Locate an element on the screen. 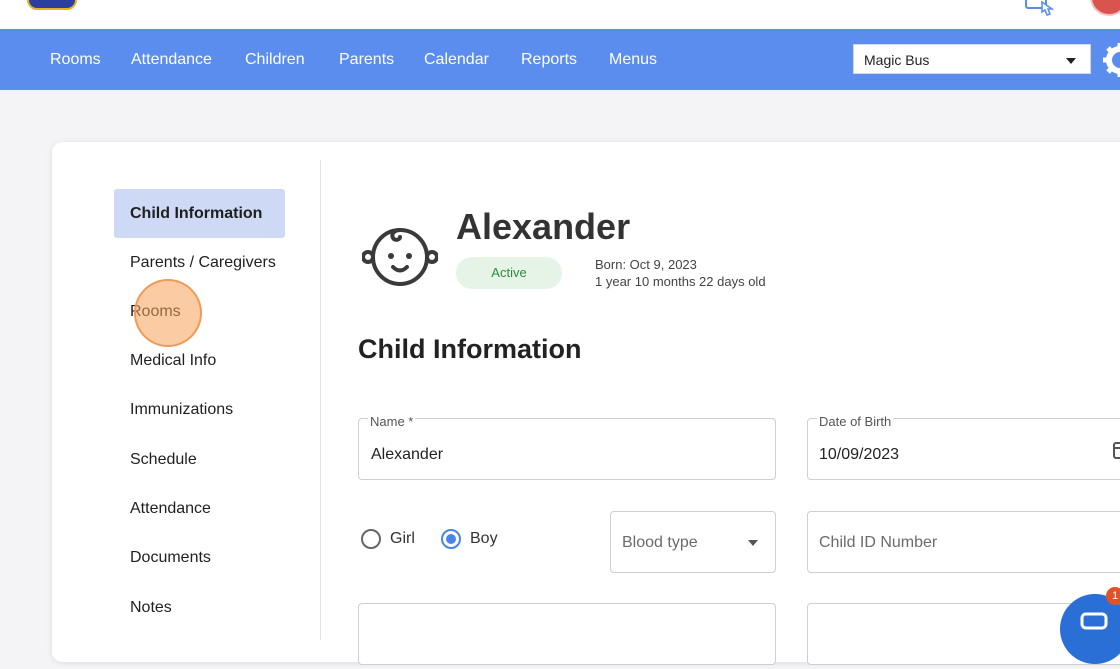 The image size is (1120, 669). chat-button is located at coordinates (1090, 629).